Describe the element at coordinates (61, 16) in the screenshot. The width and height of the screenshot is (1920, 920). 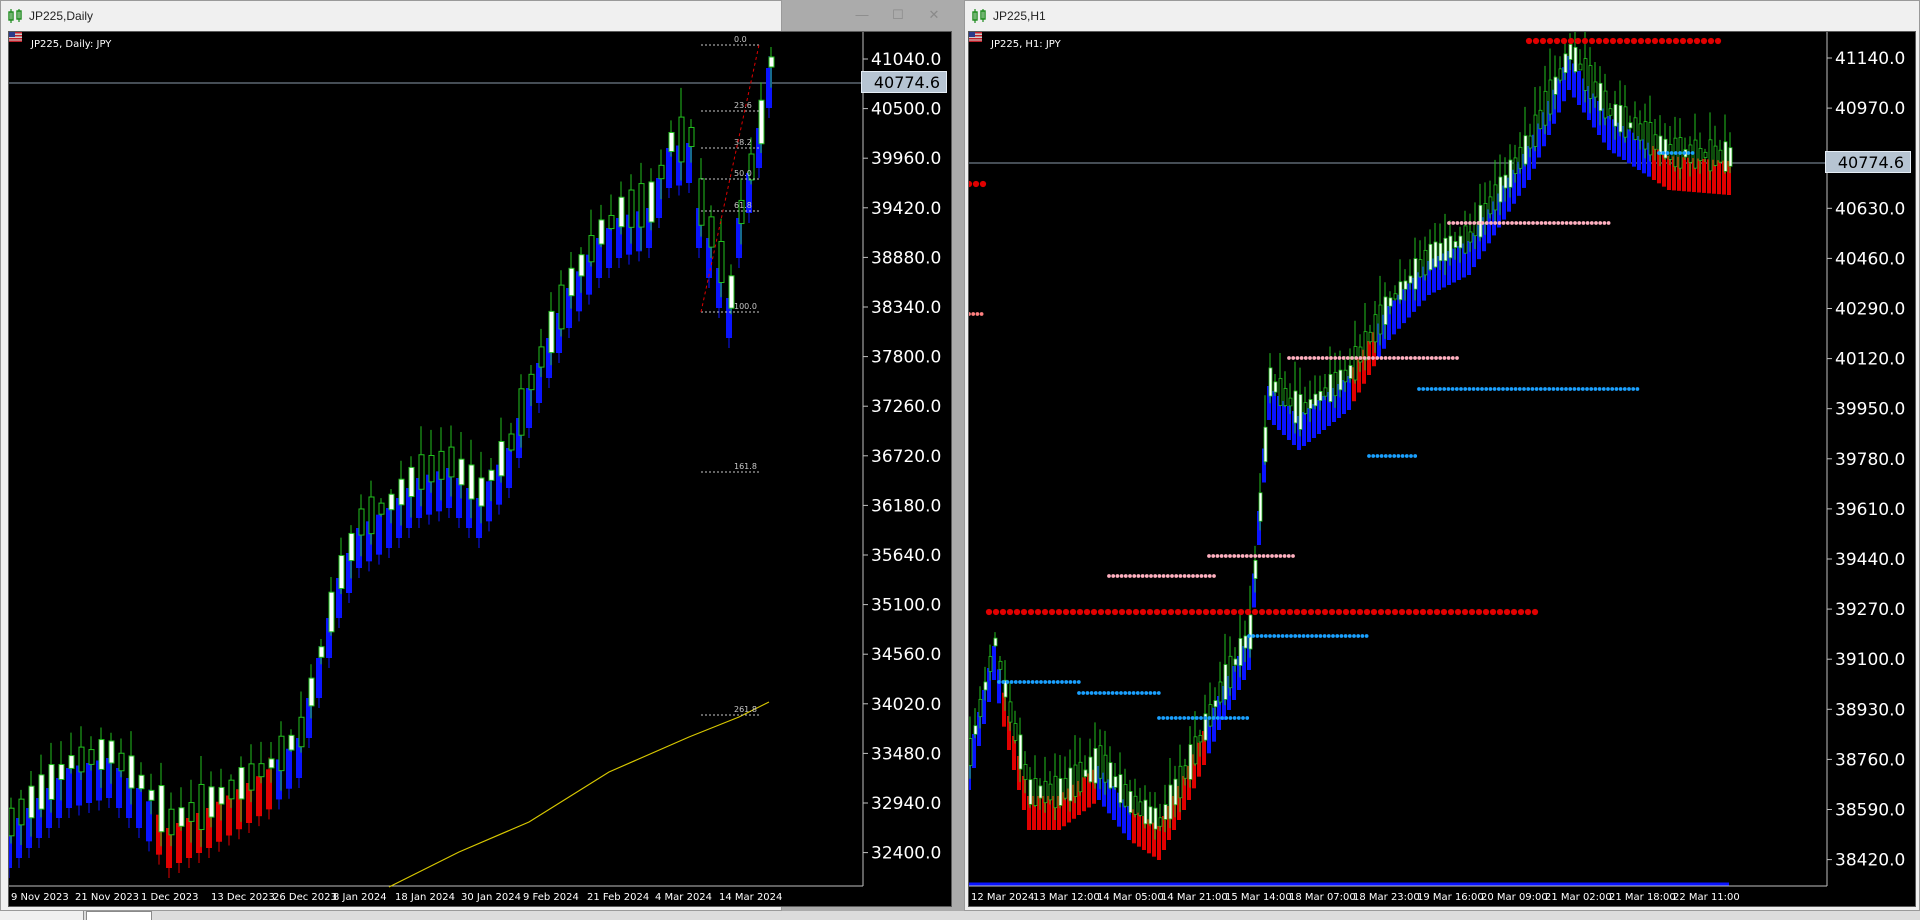
I see `window-title: JP225,Daily` at that location.